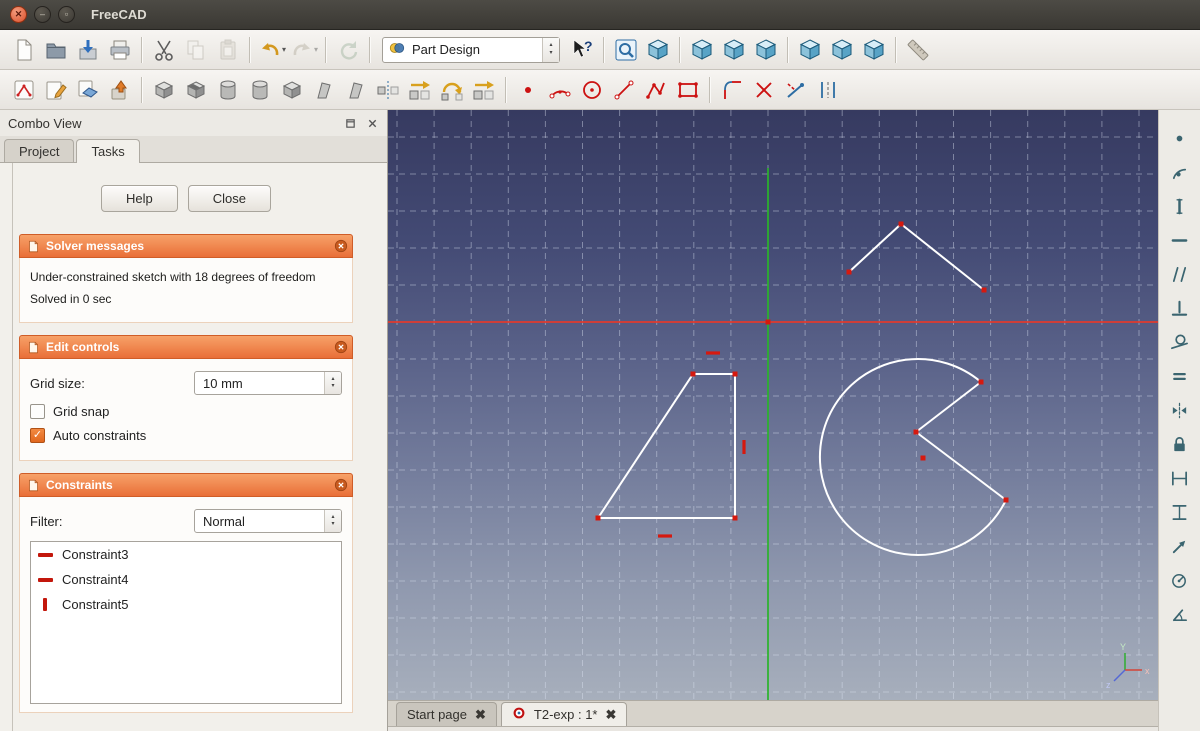  What do you see at coordinates (228, 50) in the screenshot?
I see `paste-button` at bounding box center [228, 50].